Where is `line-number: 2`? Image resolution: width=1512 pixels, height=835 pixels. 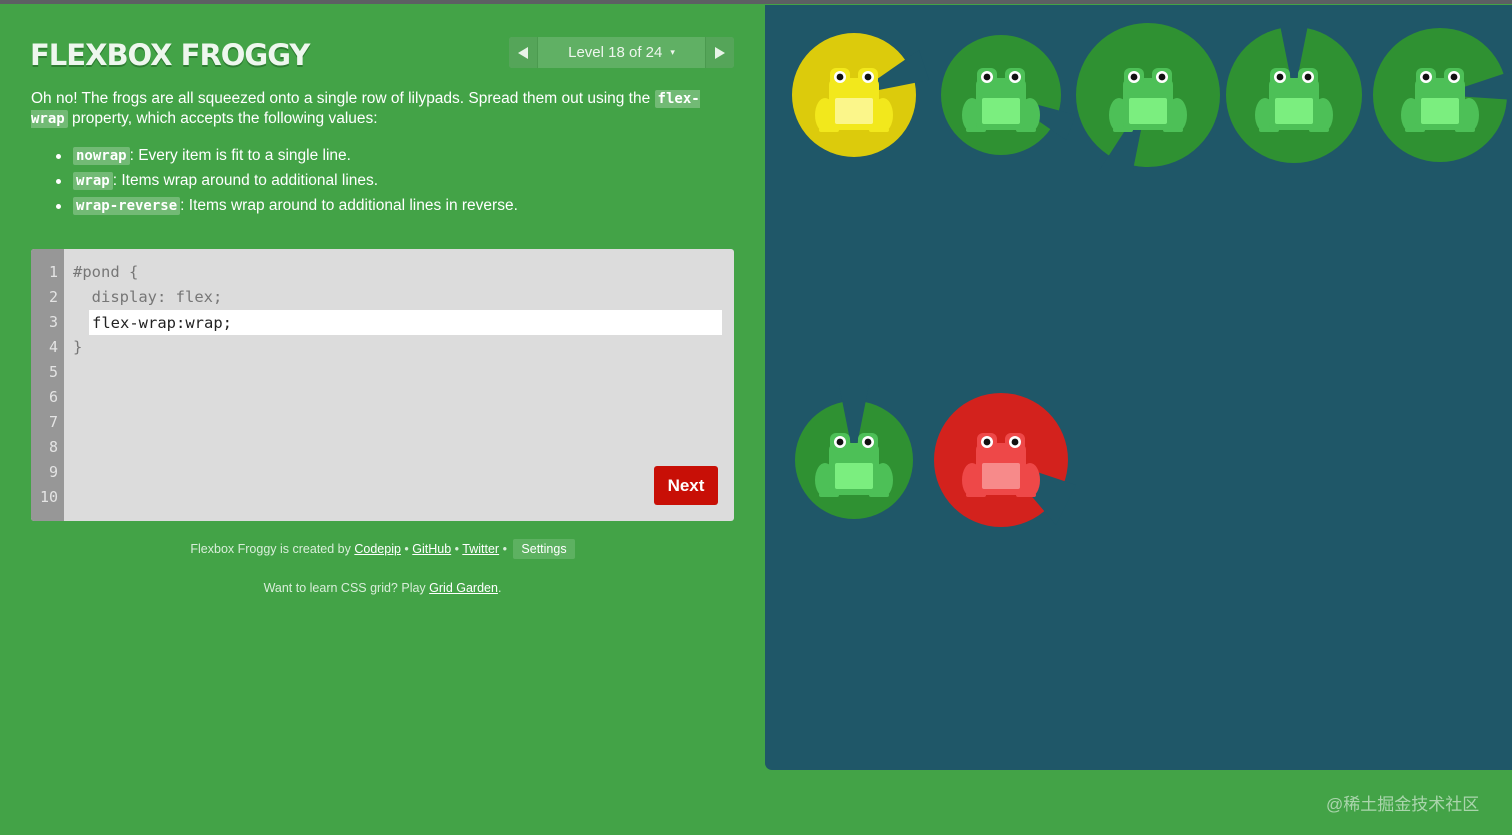
line-number: 2 is located at coordinates (53, 297).